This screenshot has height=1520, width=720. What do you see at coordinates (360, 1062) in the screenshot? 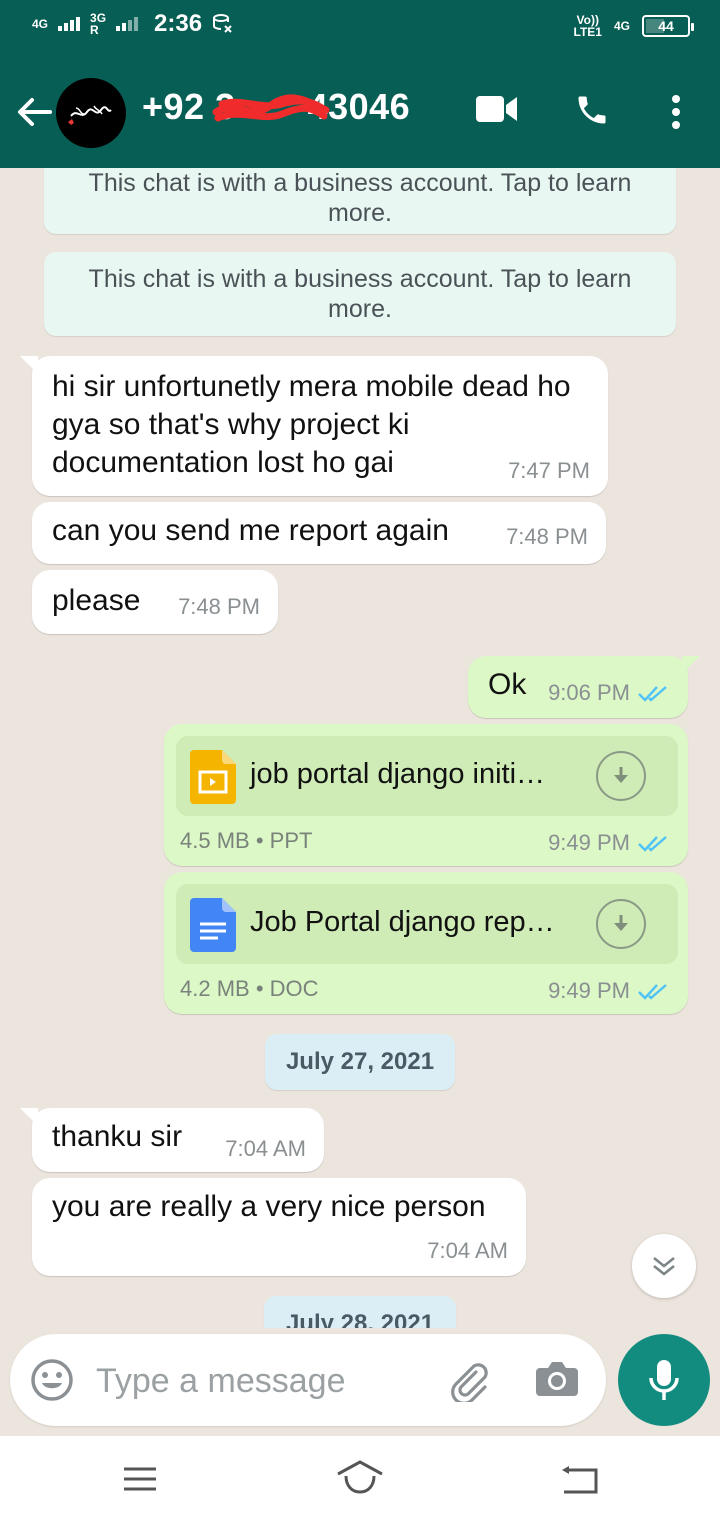
I see `date-separator: July 27, 2021` at bounding box center [360, 1062].